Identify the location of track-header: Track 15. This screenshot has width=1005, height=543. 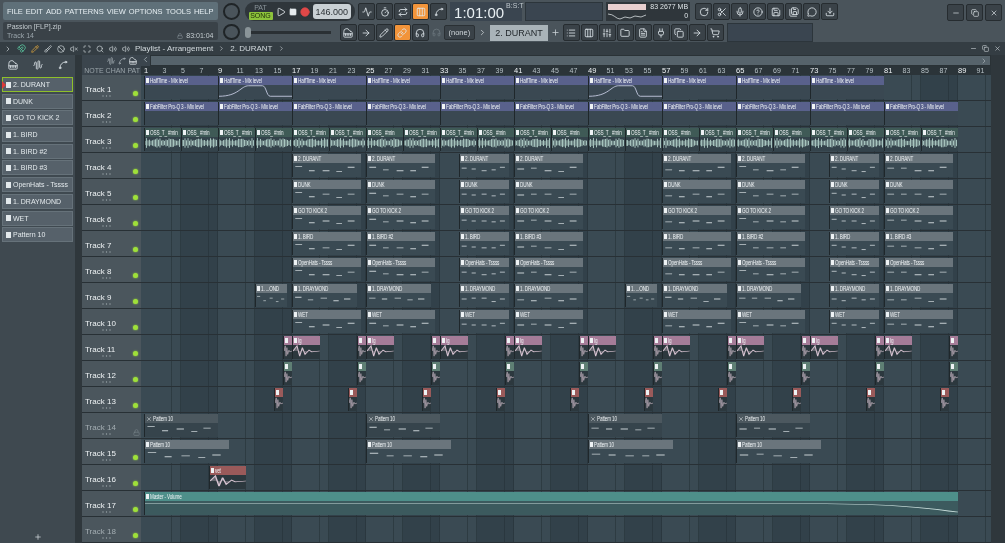
(111, 451).